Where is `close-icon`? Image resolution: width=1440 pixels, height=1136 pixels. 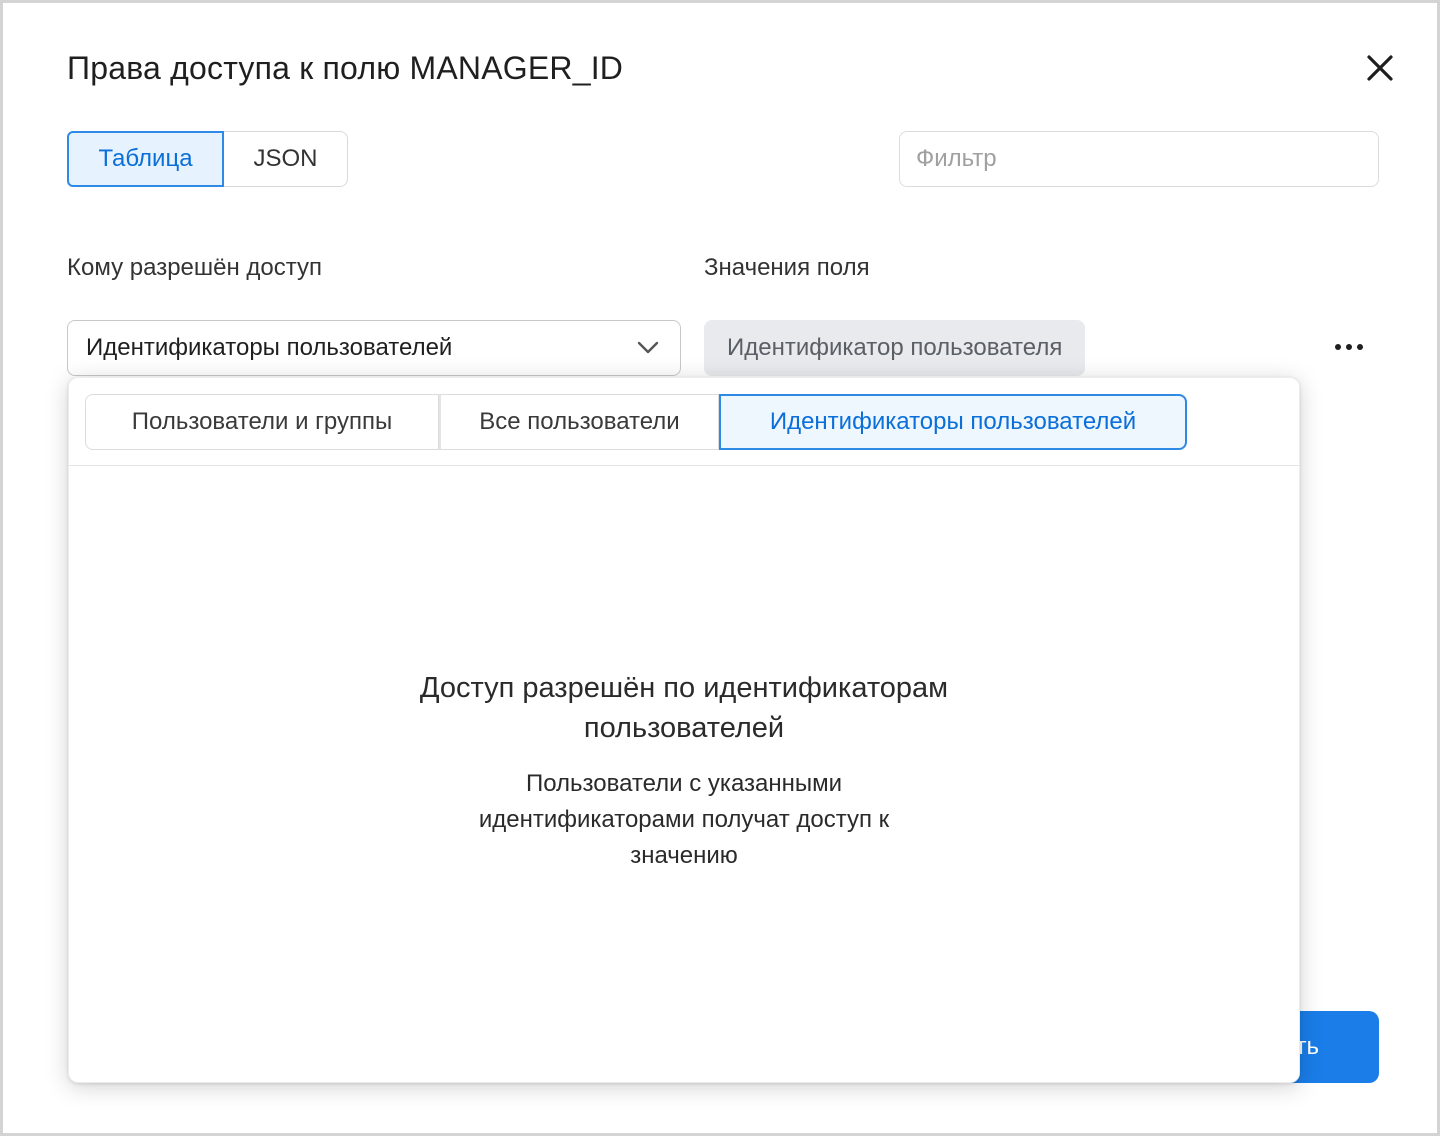 close-icon is located at coordinates (1380, 68).